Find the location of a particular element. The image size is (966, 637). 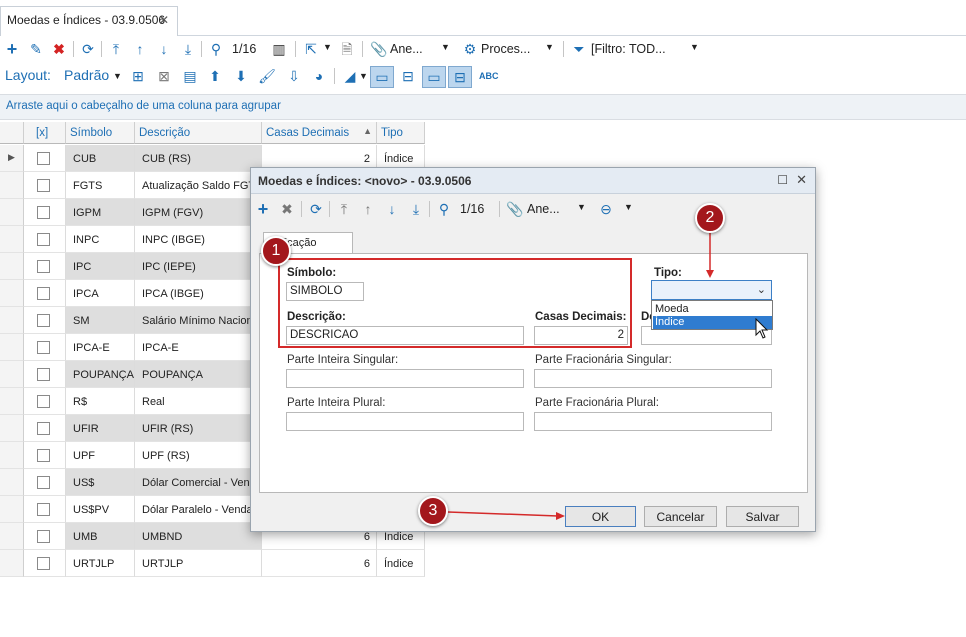

annotation-badge-1: 1 is located at coordinates (276, 251).